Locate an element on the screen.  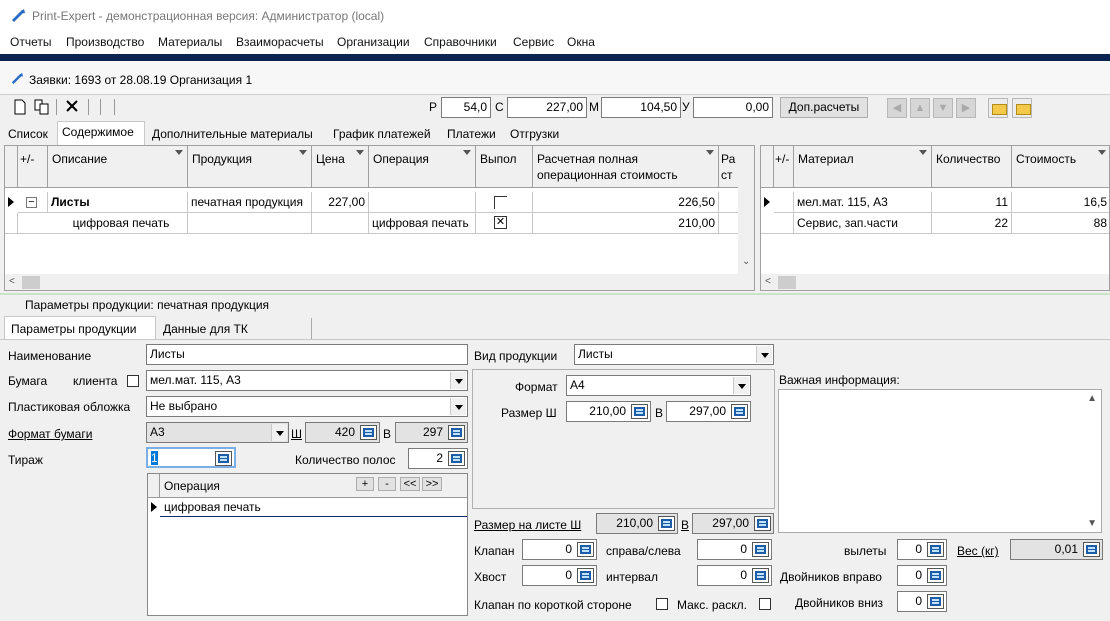
weight-field: 0,01 is located at coordinates (1056, 549).